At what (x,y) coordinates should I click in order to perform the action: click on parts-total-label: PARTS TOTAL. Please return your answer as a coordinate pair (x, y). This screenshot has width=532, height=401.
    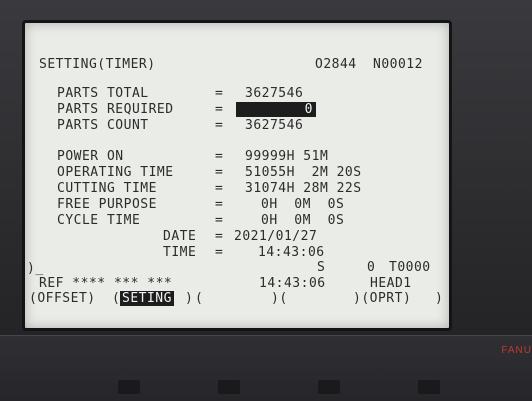
    Looking at the image, I should click on (103, 93).